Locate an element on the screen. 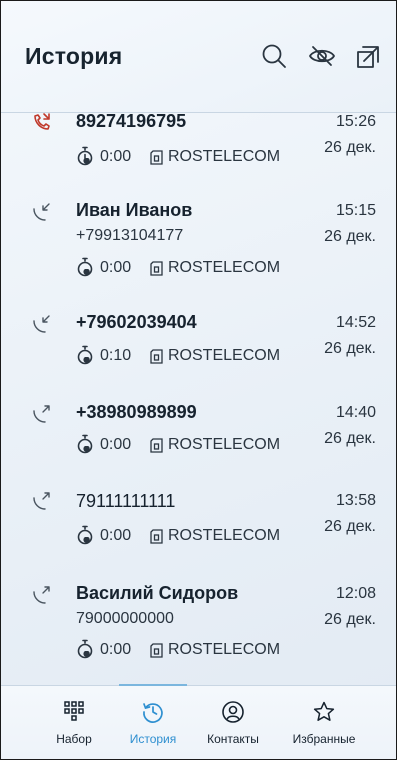  bottom-nav: Набор История Контакты Избранные is located at coordinates (198, 722).